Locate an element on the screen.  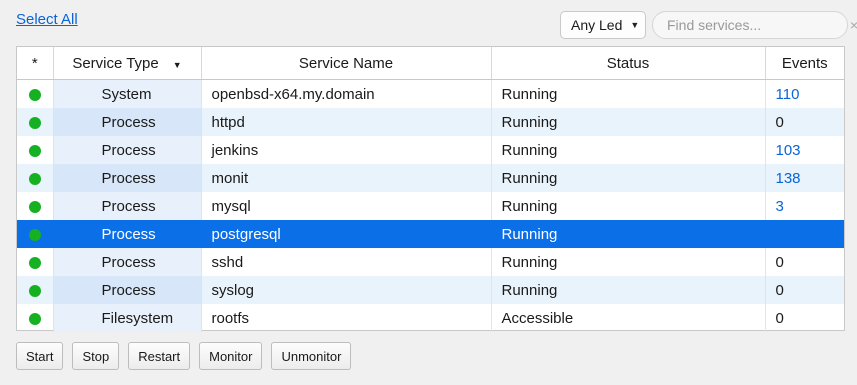
column-header-status: Status is located at coordinates (628, 63).